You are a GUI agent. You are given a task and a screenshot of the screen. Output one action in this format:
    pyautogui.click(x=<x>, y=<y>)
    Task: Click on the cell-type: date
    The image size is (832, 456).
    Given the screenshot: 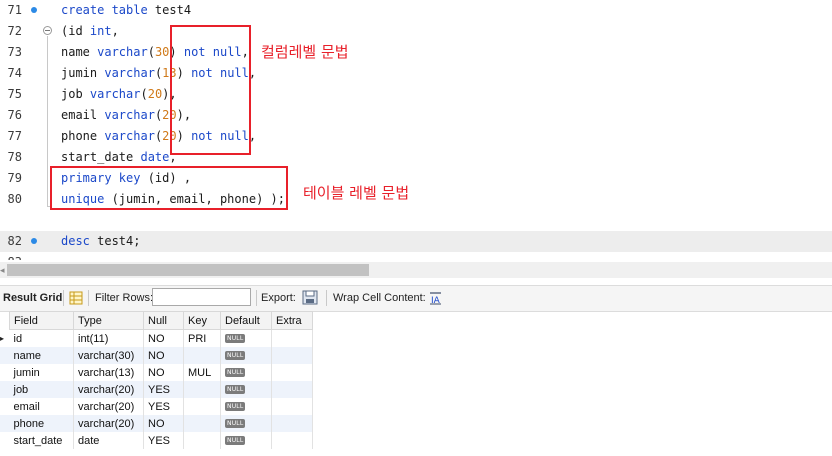 What is the action you would take?
    pyautogui.click(x=108, y=440)
    